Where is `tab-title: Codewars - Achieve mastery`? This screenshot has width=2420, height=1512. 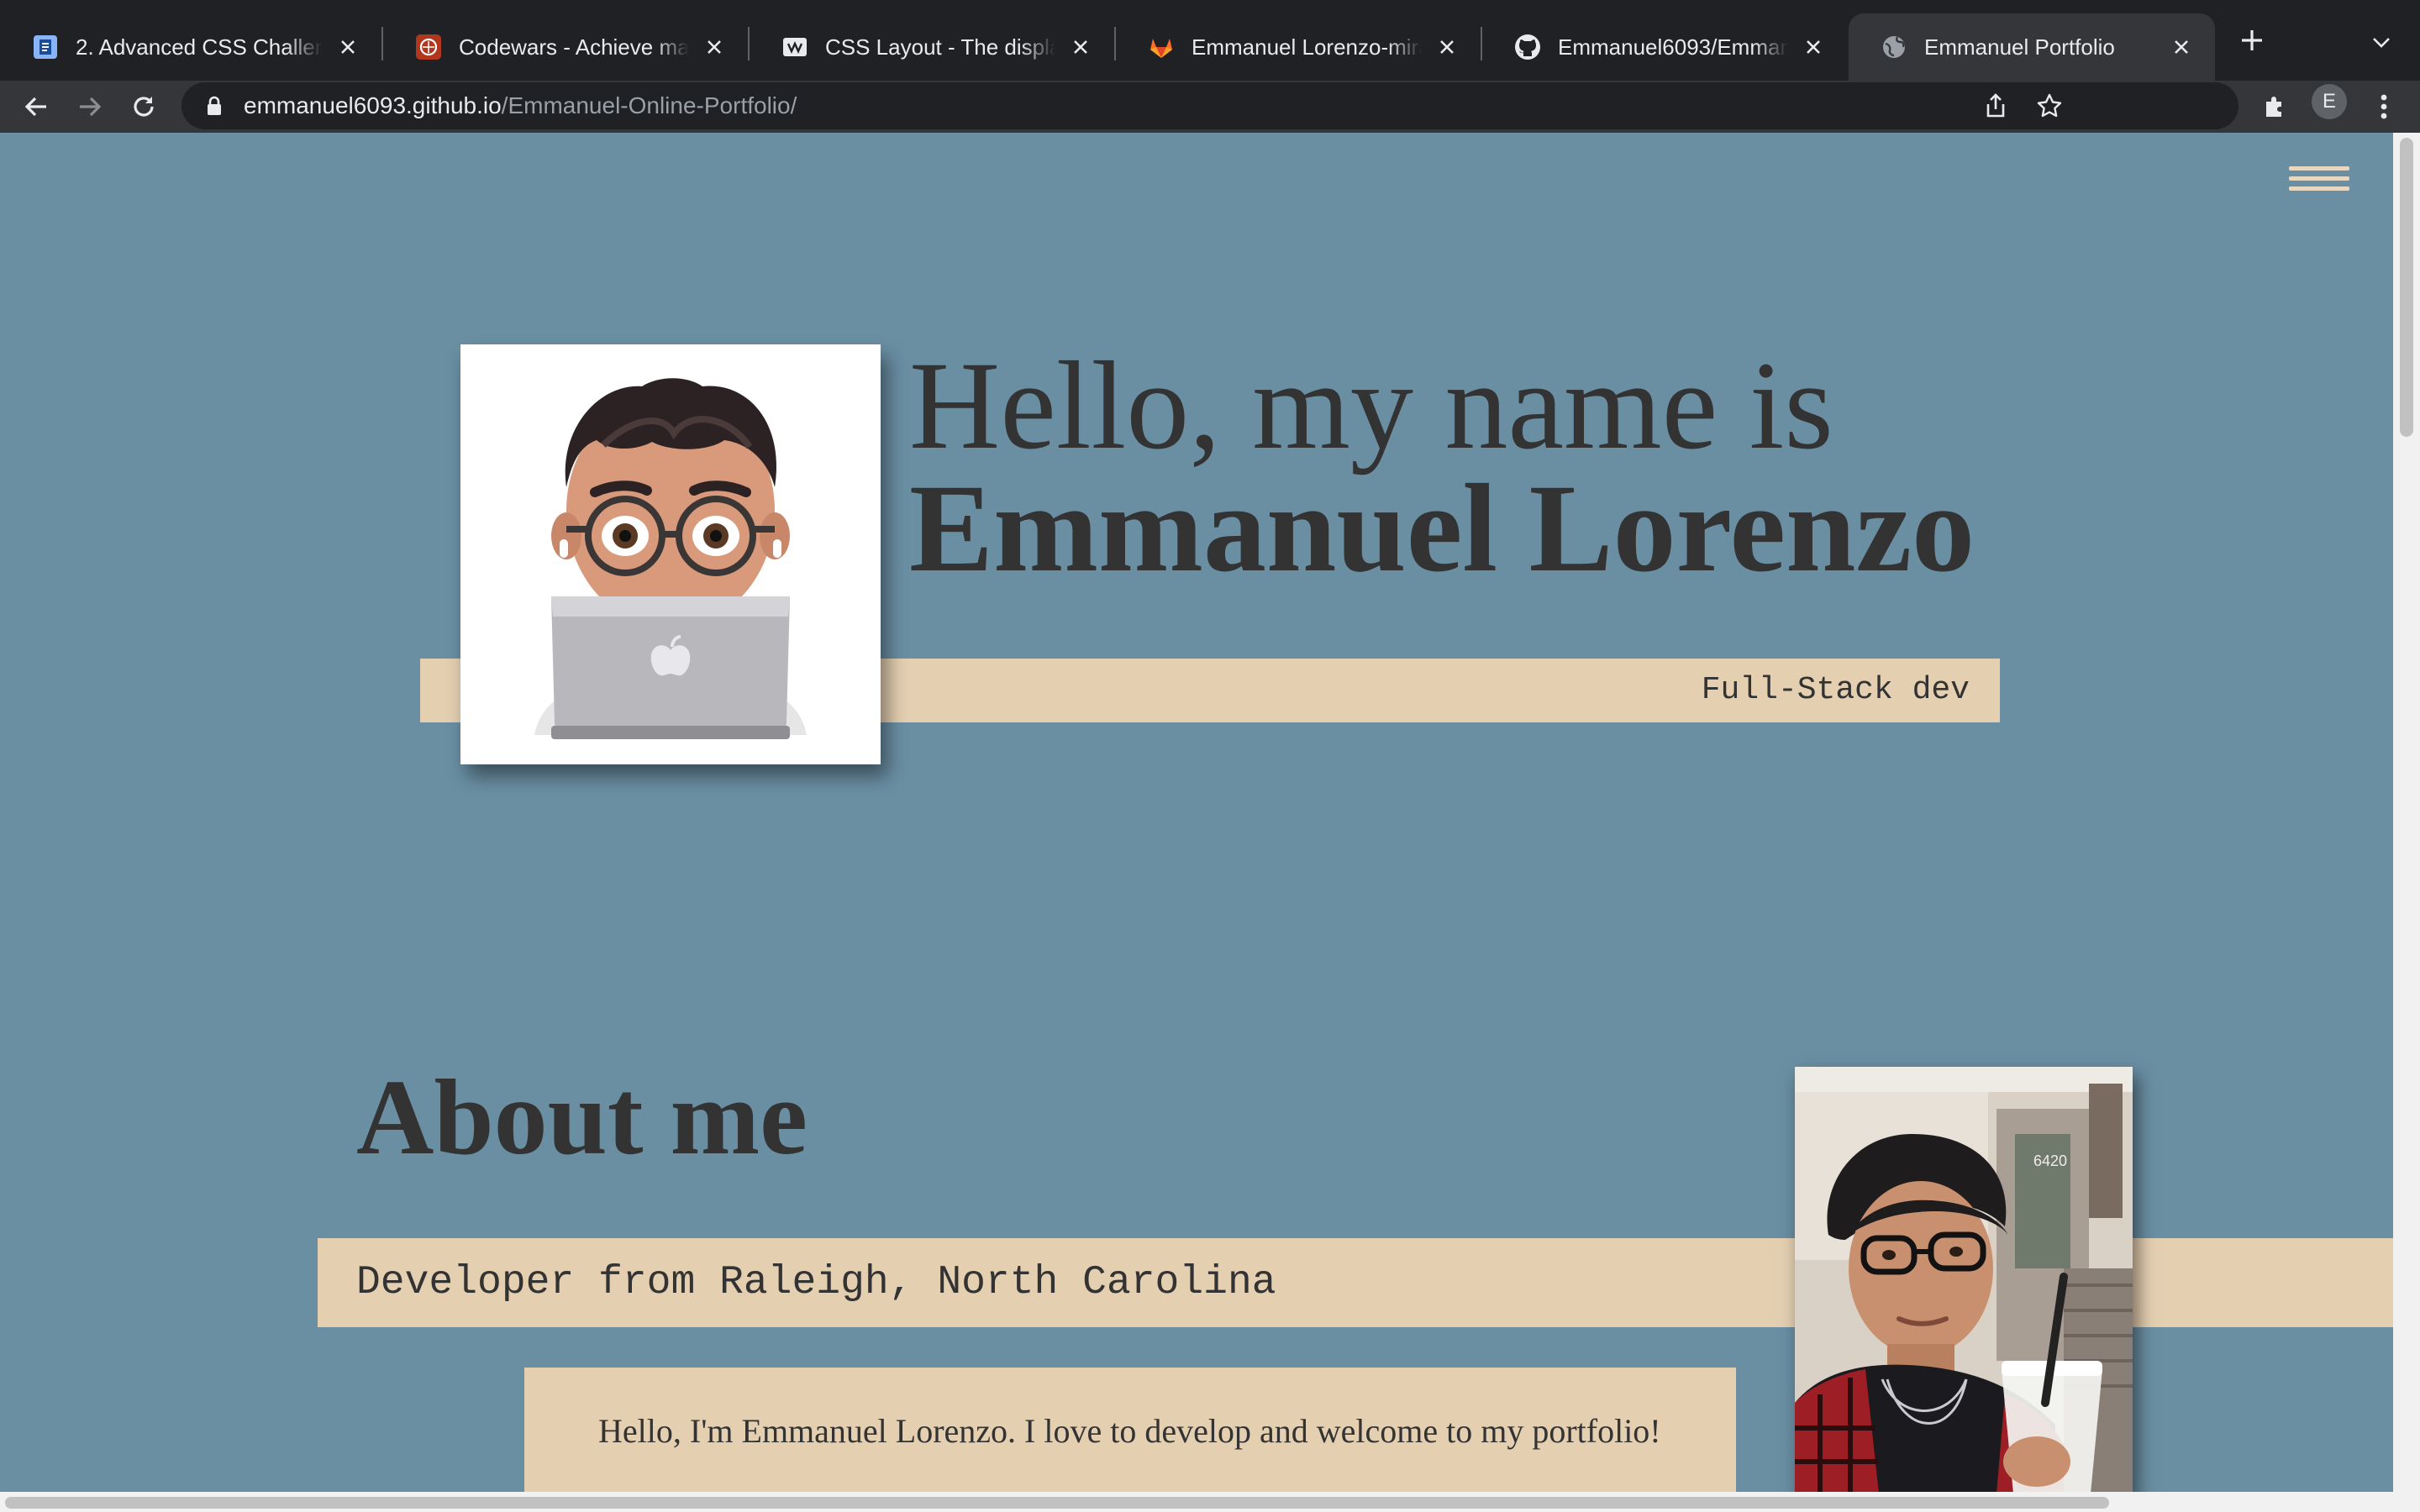
tab-title: Codewars - Achieve mastery is located at coordinates (574, 47).